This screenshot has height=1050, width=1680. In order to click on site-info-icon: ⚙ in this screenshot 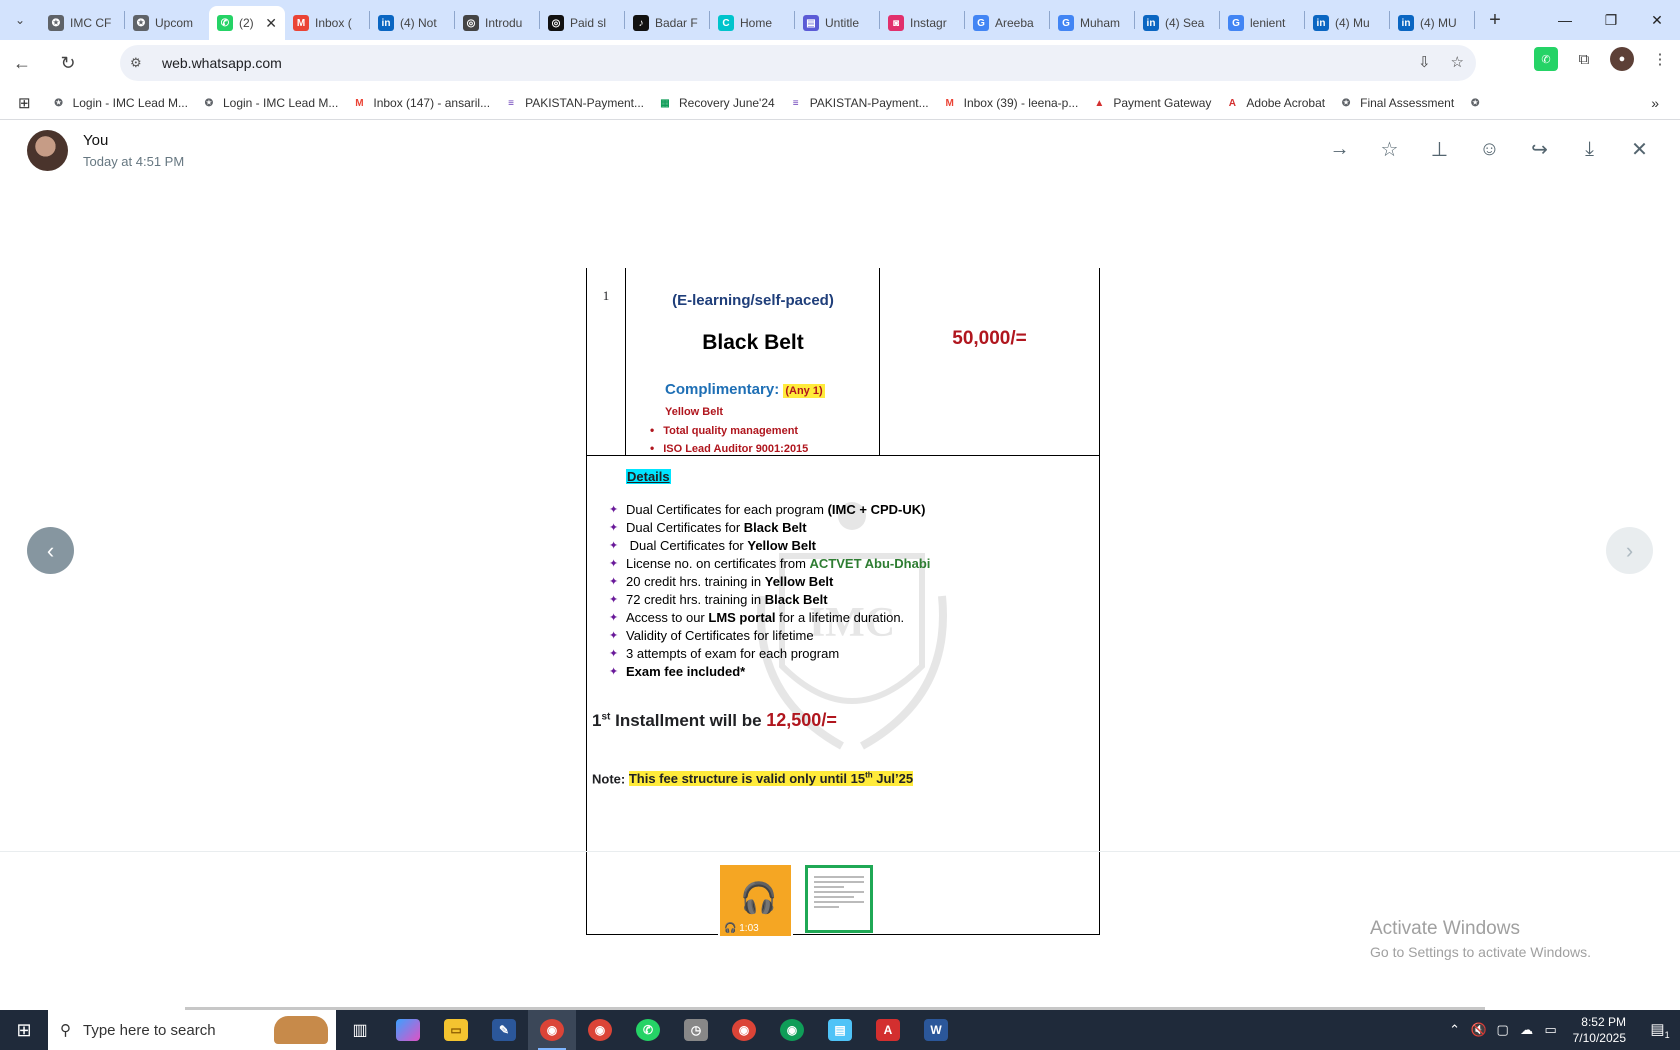, I will do `click(140, 63)`.